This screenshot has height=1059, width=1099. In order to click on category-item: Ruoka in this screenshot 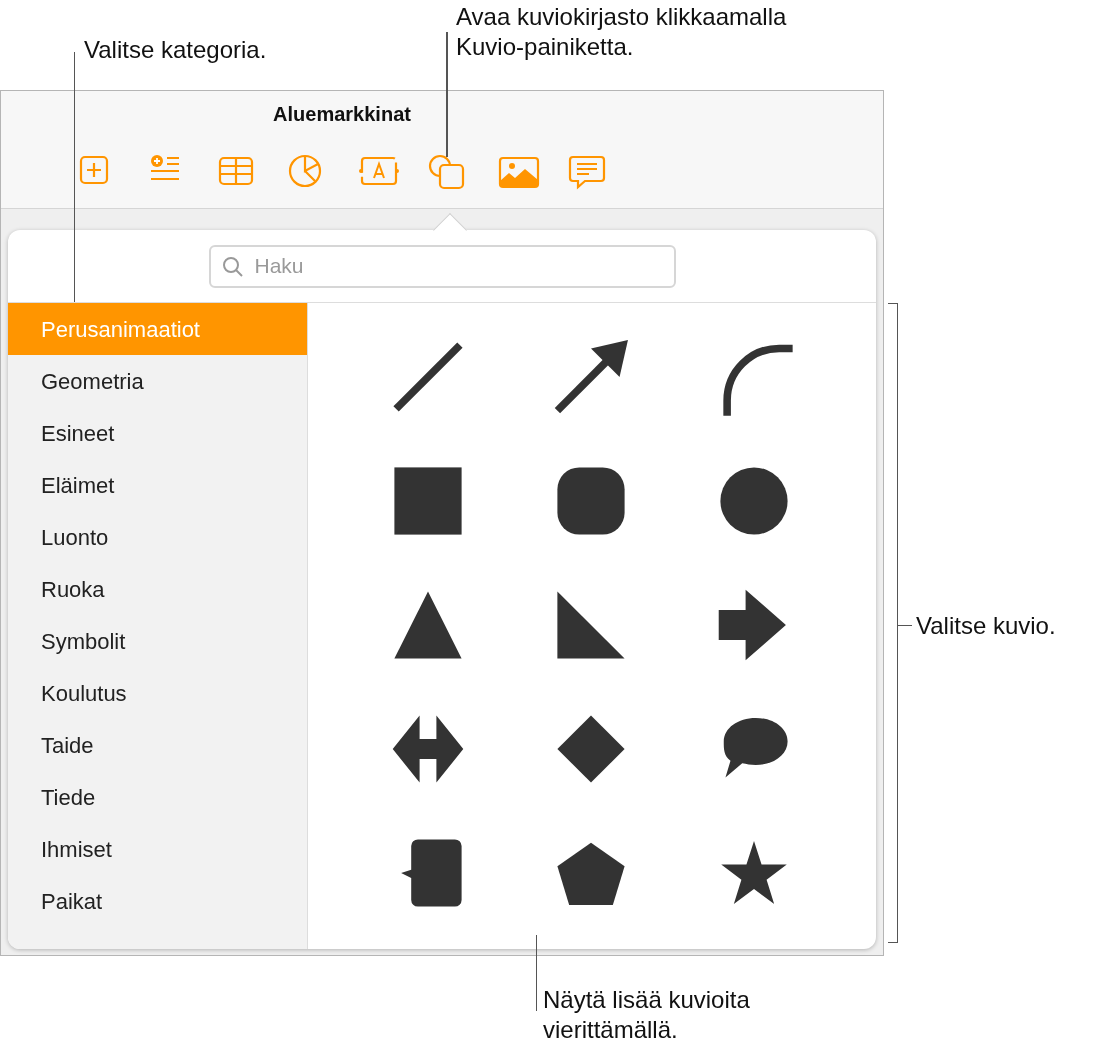, I will do `click(157, 589)`.